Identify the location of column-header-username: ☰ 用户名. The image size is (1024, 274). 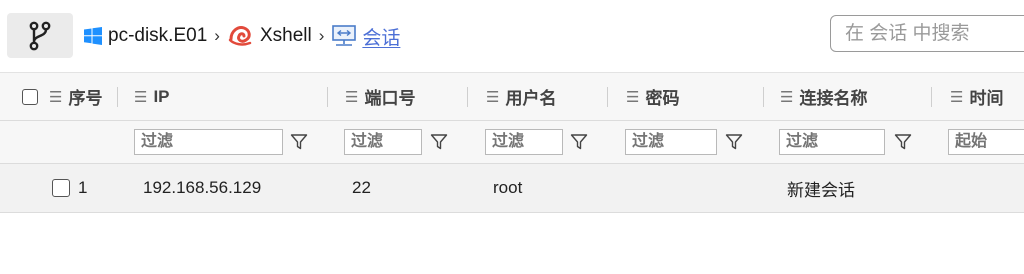
(521, 96).